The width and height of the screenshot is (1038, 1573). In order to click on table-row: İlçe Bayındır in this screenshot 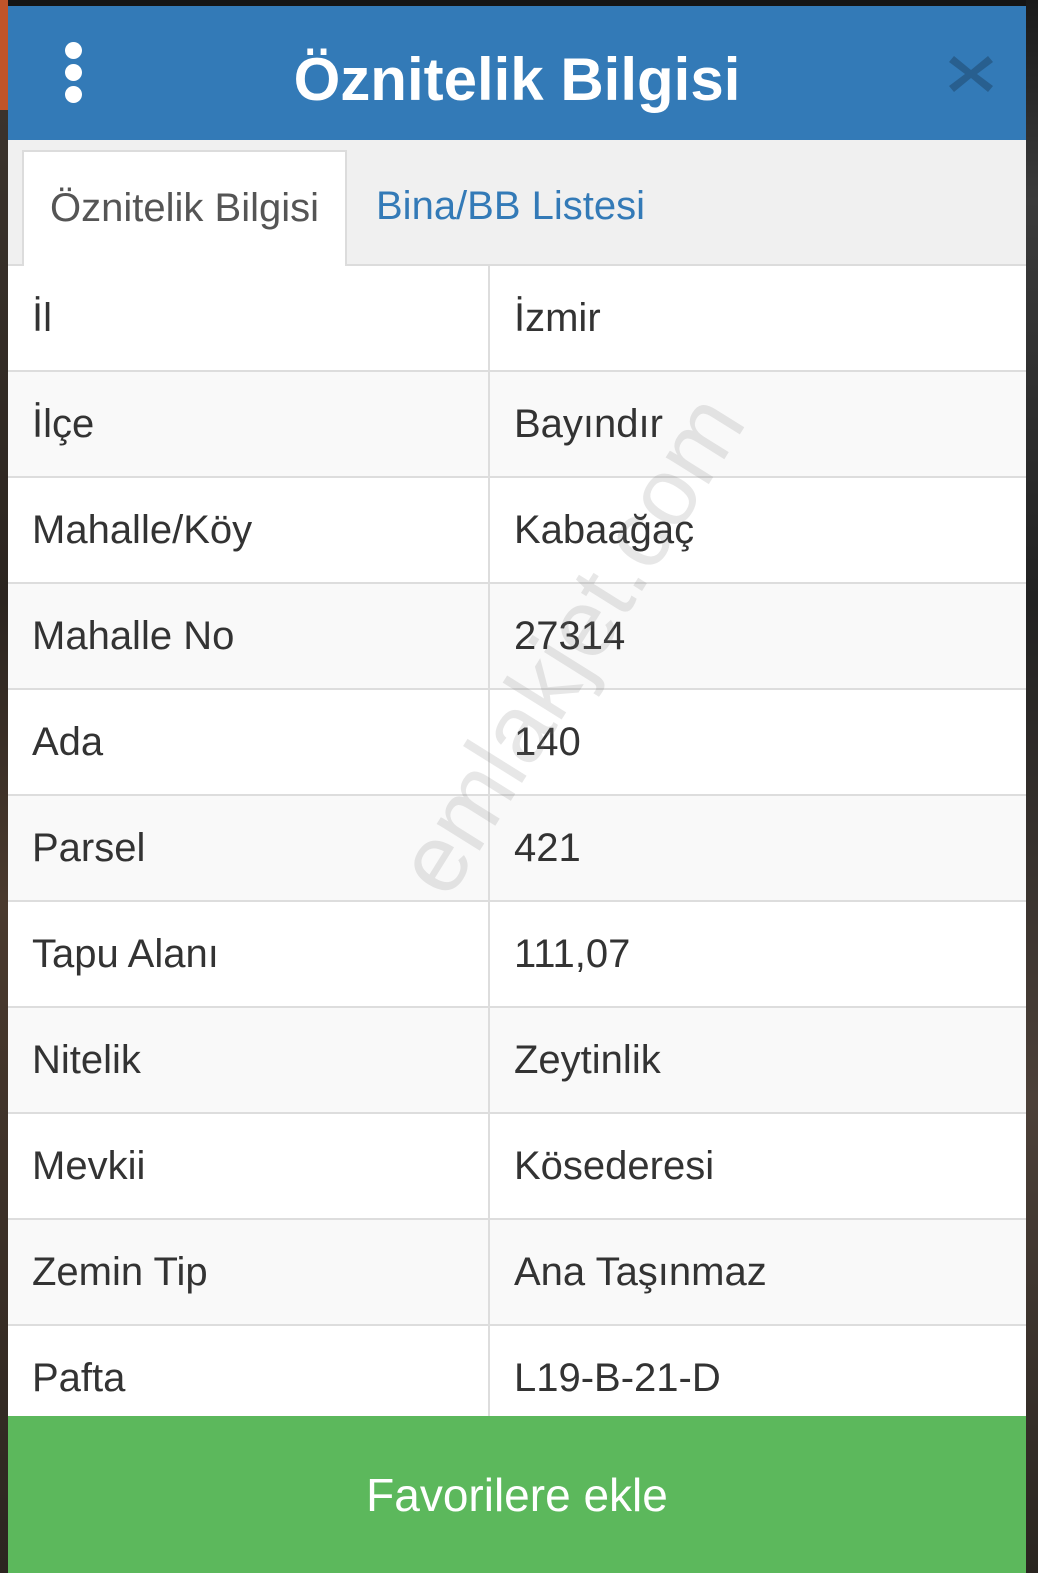, I will do `click(517, 425)`.